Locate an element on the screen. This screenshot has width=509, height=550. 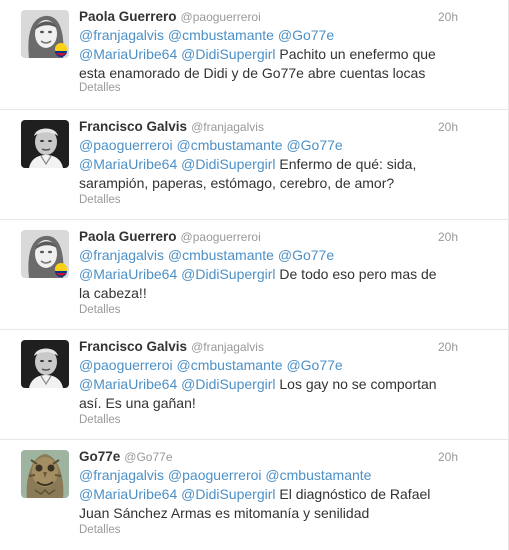
author-handle: @Go77e is located at coordinates (148, 457).